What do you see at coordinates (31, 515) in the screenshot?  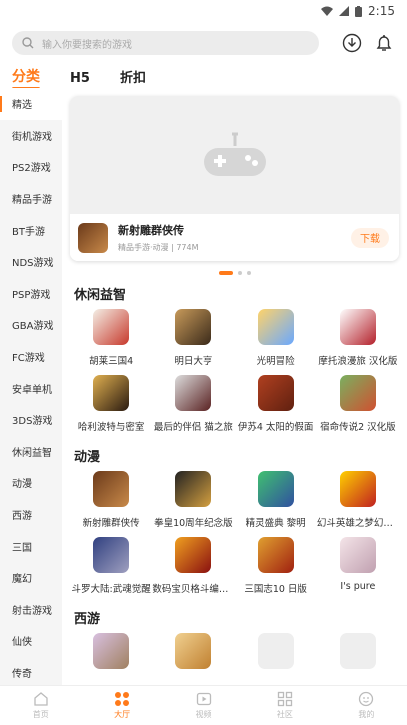 I see `sidebar-item: 西游` at bounding box center [31, 515].